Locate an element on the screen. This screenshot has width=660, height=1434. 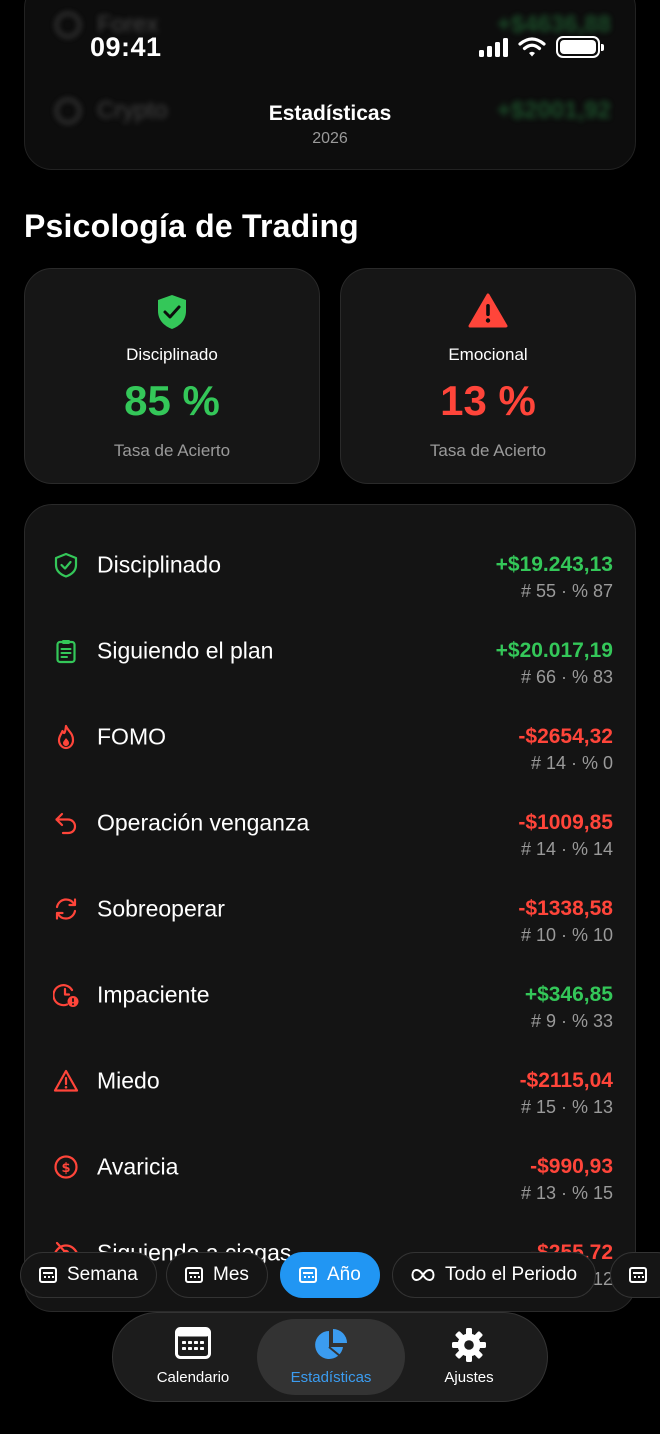
period-month-button: Mes is located at coordinates (217, 1275).